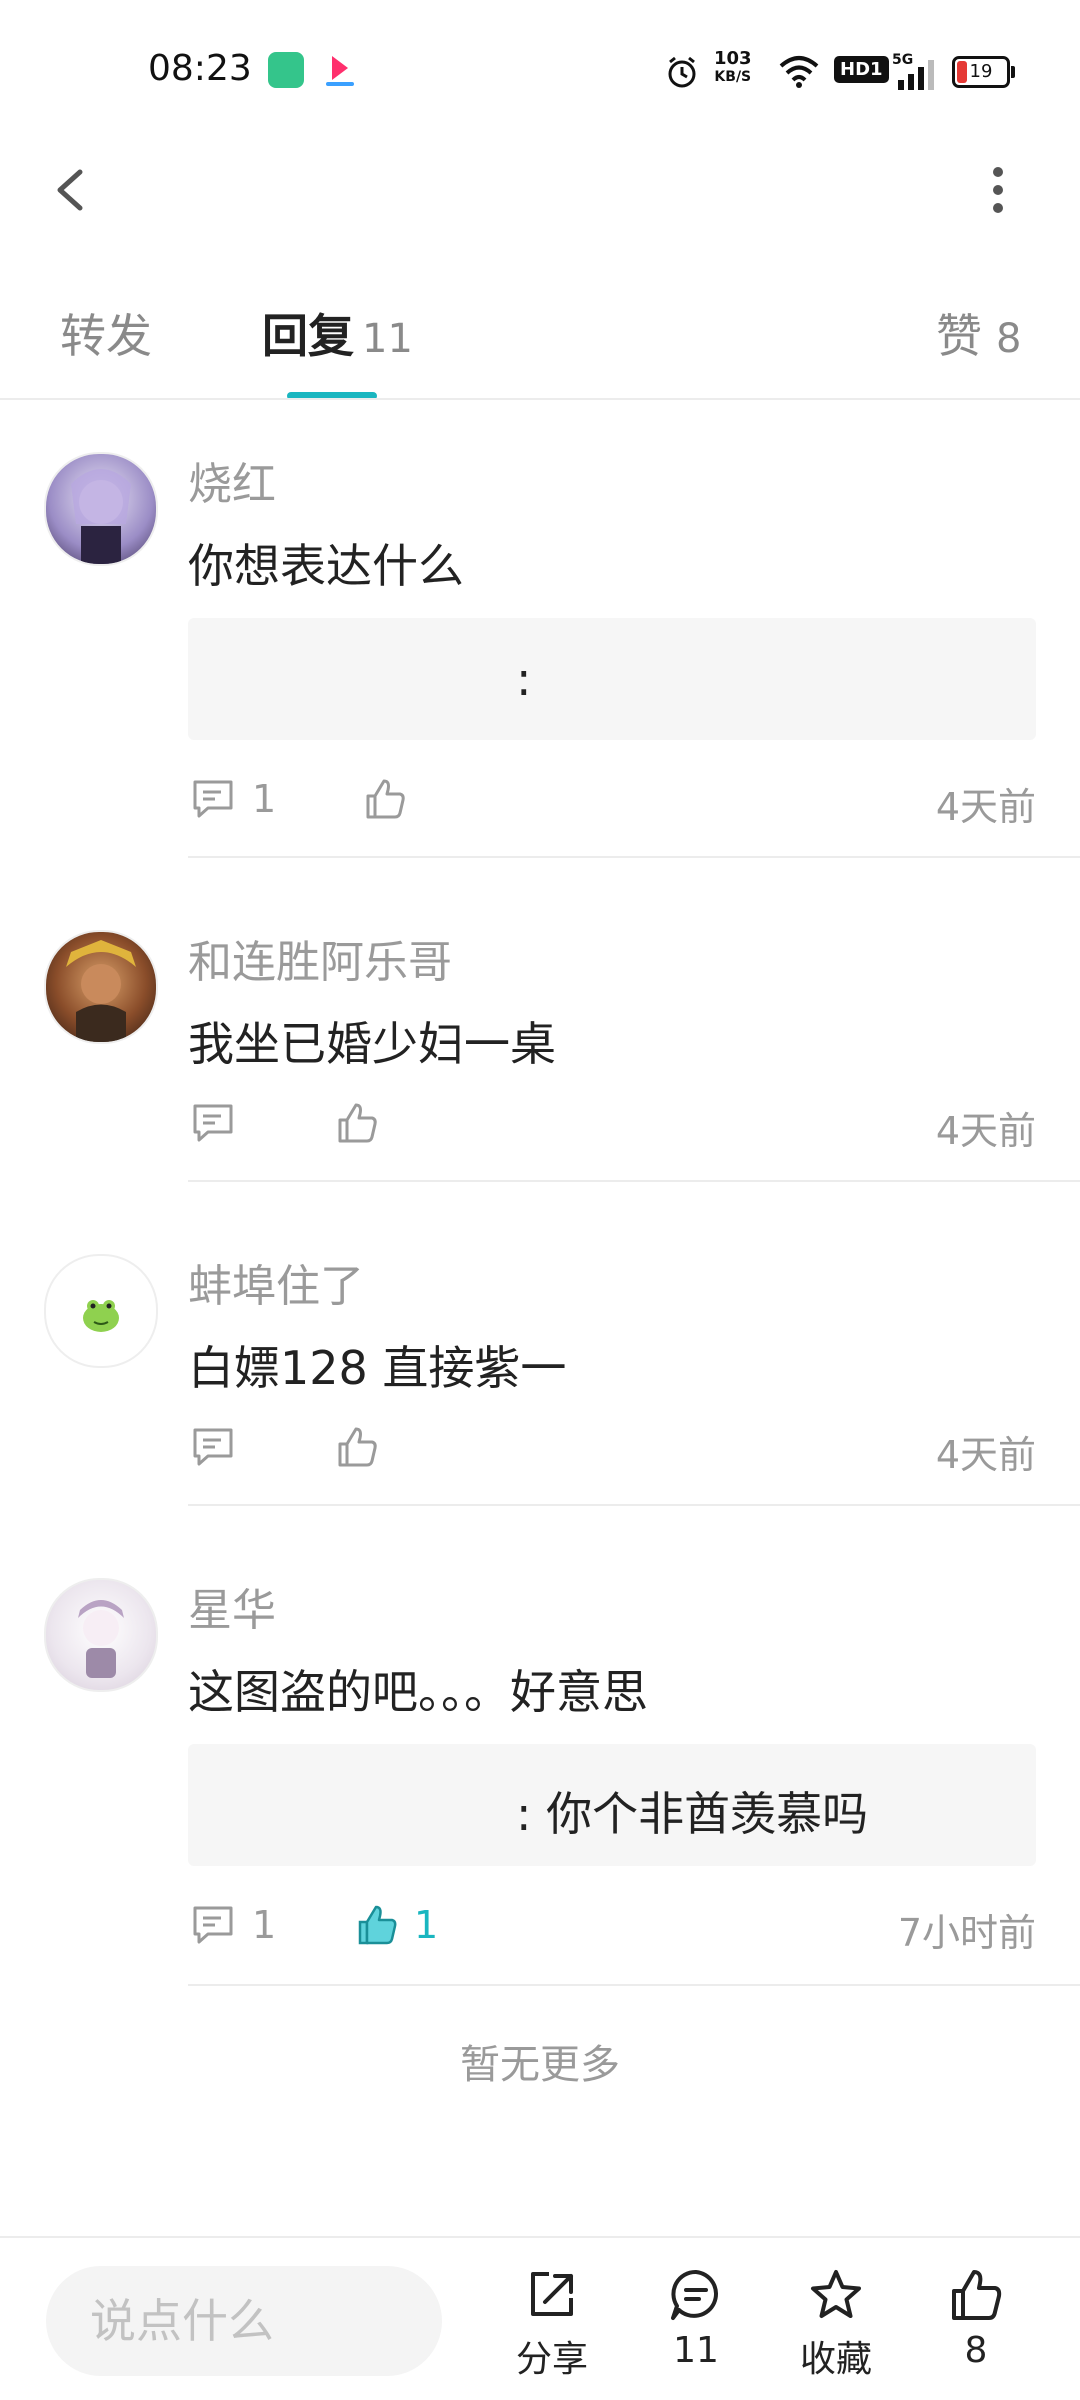 The width and height of the screenshot is (1080, 2400). What do you see at coordinates (101, 1316) in the screenshot?
I see `frog-avatar-icon` at bounding box center [101, 1316].